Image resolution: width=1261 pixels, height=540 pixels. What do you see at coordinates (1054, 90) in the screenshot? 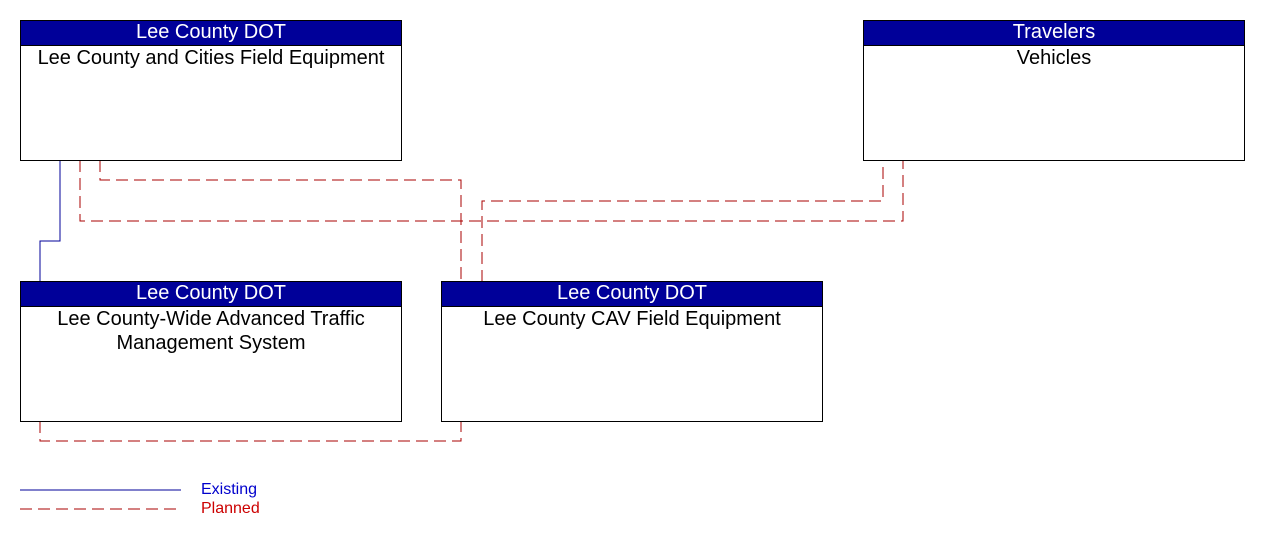
I see `node-vehicles: Travelers Vehicles` at bounding box center [1054, 90].